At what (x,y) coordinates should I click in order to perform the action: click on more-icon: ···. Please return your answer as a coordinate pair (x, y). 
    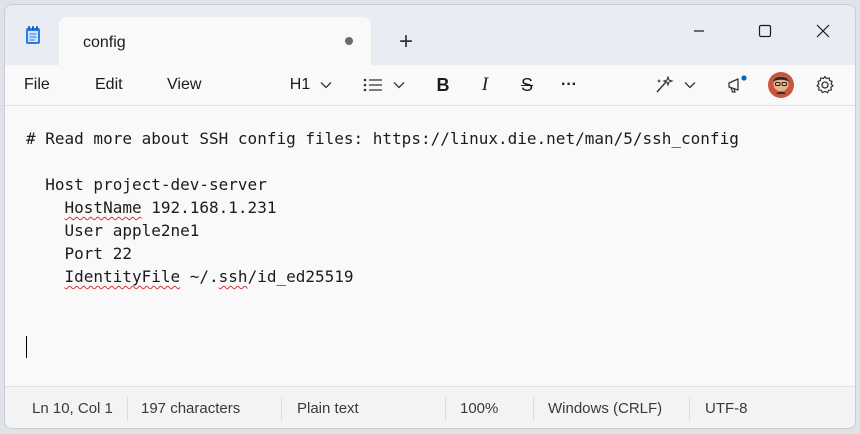
    Looking at the image, I should click on (569, 84).